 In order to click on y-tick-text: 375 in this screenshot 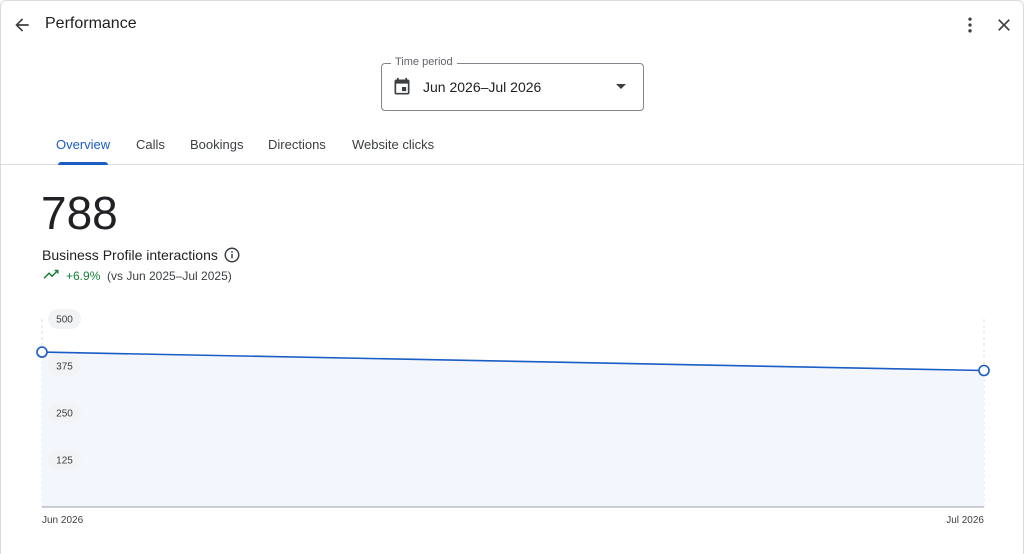, I will do `click(64, 367)`.